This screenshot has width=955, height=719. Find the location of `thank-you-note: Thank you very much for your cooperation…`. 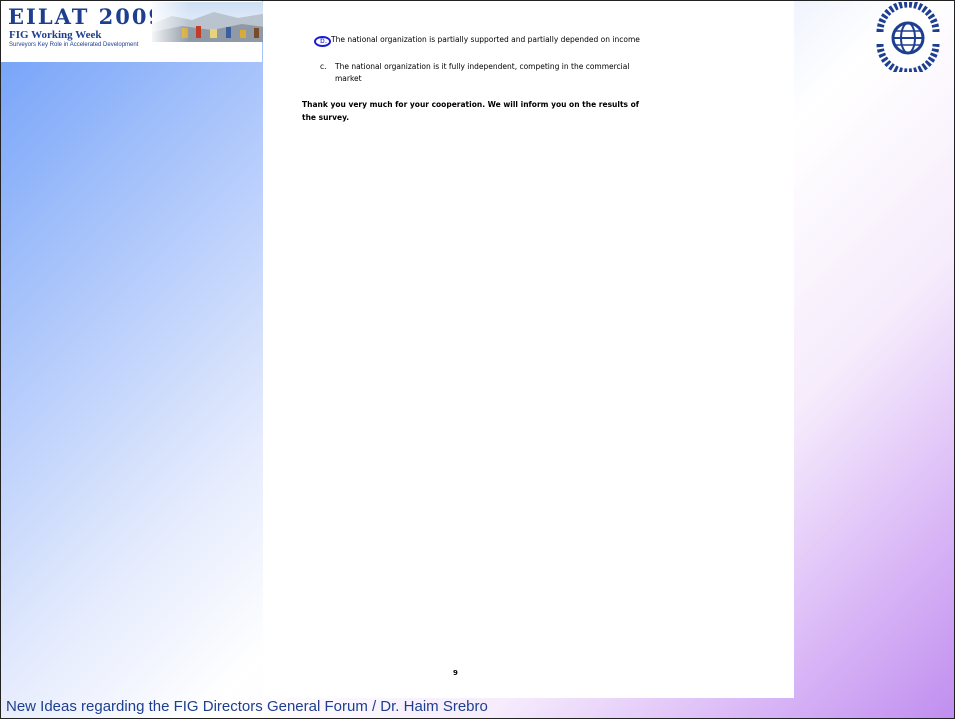

thank-you-note: Thank you very much for your cooperation… is located at coordinates (471, 111).